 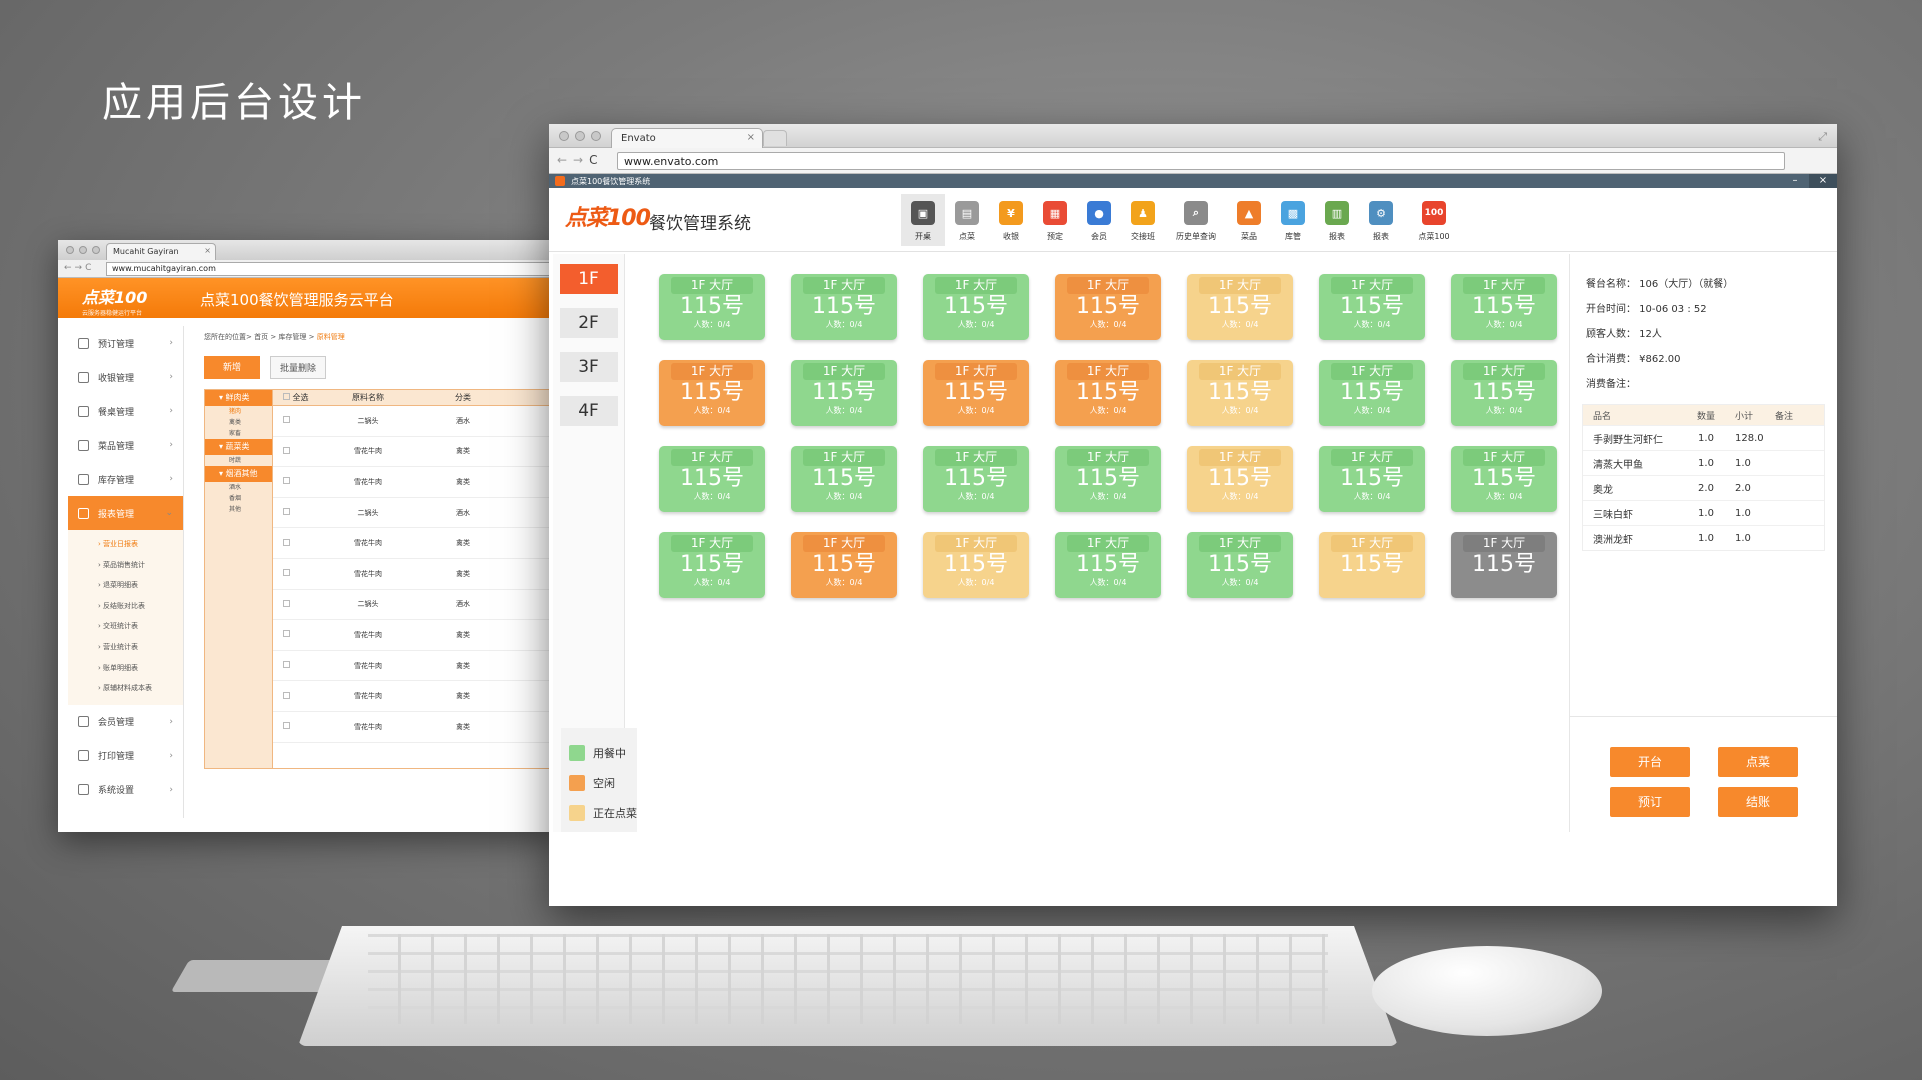 I want to click on sidebar-item: 打印管理 ›, so click(x=125, y=756).